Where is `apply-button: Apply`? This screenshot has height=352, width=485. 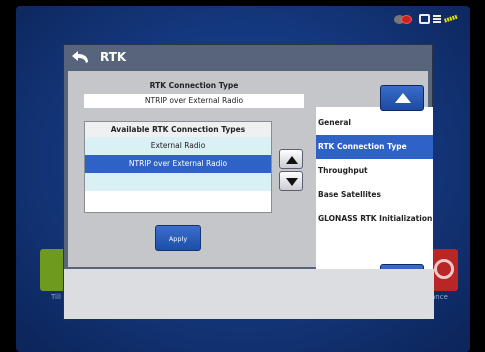 apply-button: Apply is located at coordinates (178, 238).